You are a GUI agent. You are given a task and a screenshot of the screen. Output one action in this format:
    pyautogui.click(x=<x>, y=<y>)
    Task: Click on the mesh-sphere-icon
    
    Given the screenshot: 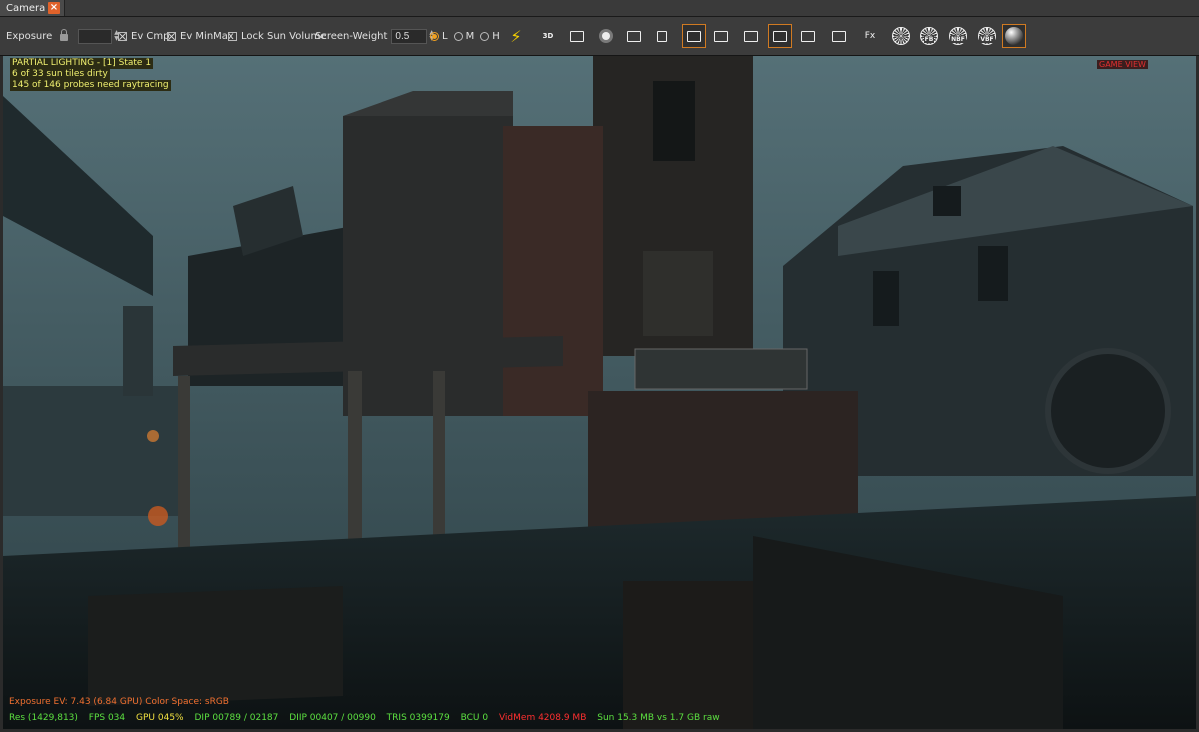 What is the action you would take?
    pyautogui.click(x=901, y=36)
    